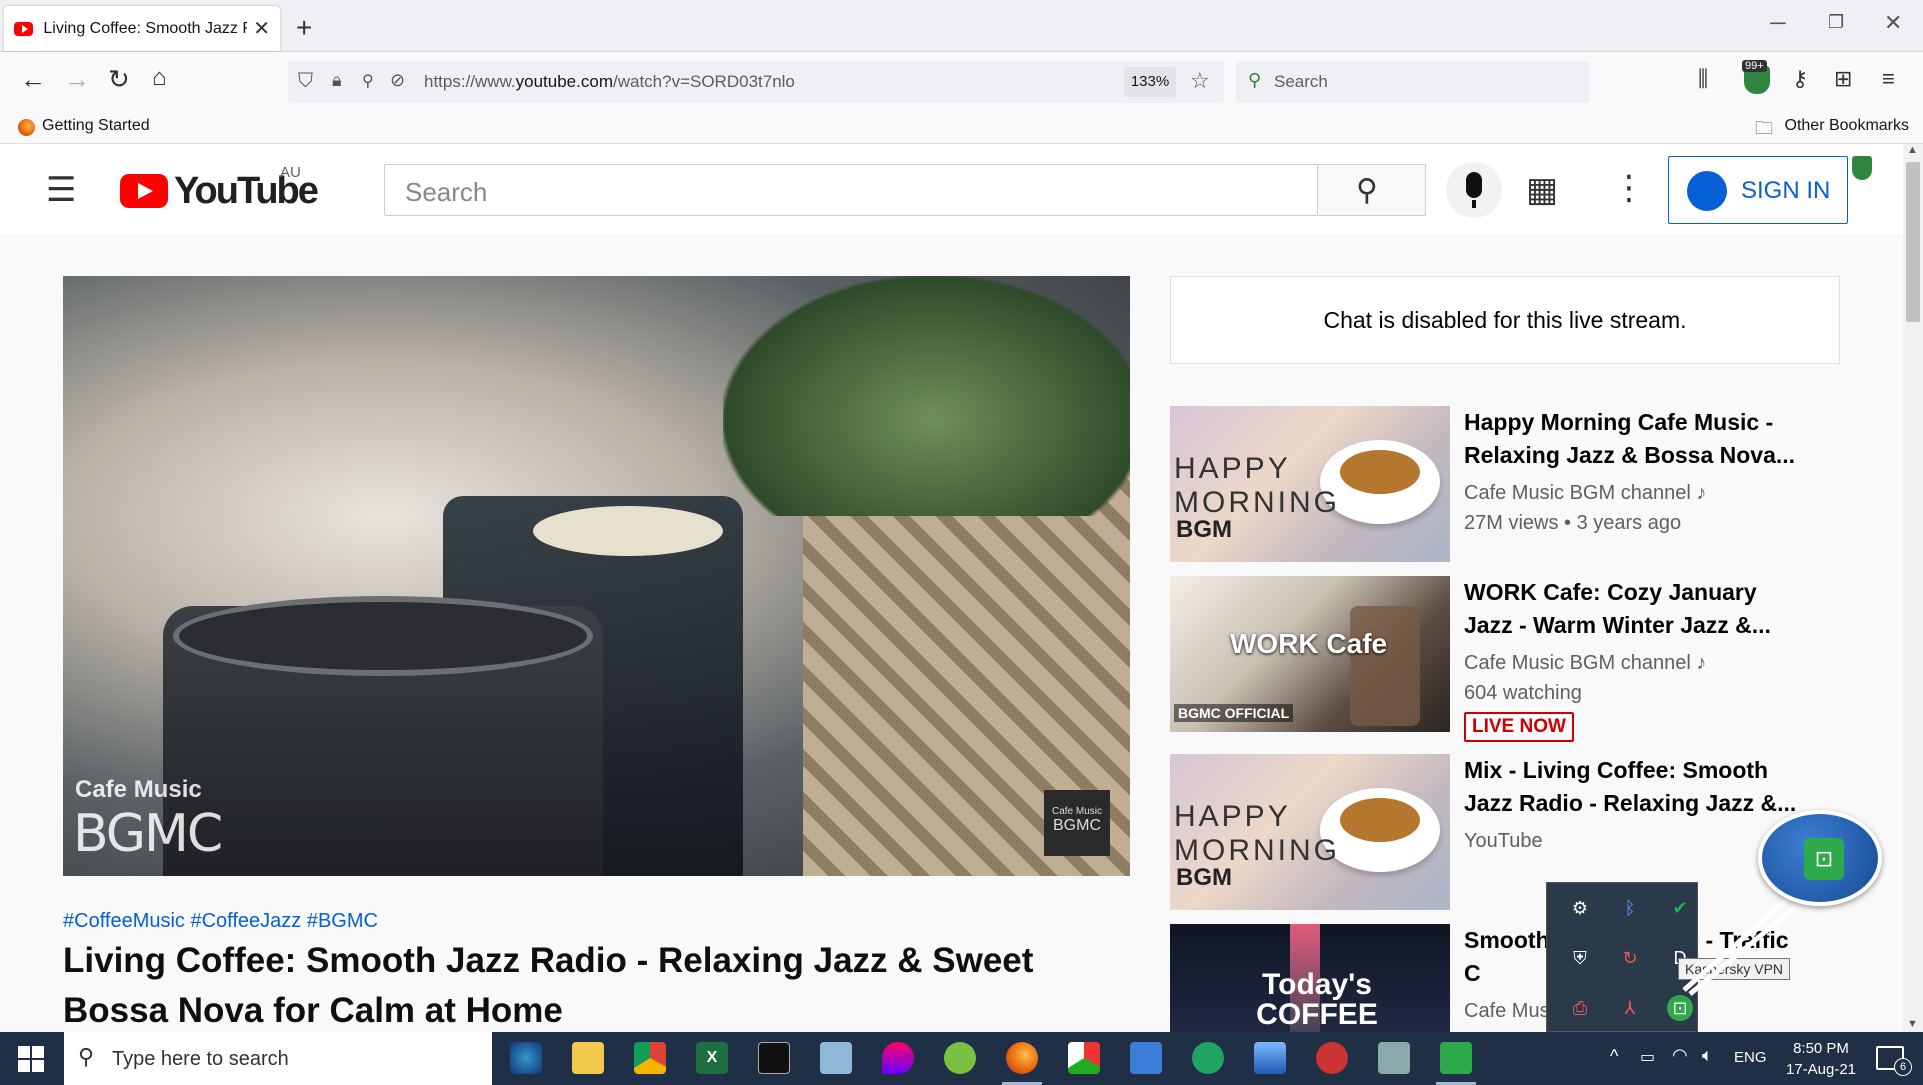 Image resolution: width=1923 pixels, height=1085 pixels. What do you see at coordinates (960, 1058) in the screenshot?
I see `android-icon` at bounding box center [960, 1058].